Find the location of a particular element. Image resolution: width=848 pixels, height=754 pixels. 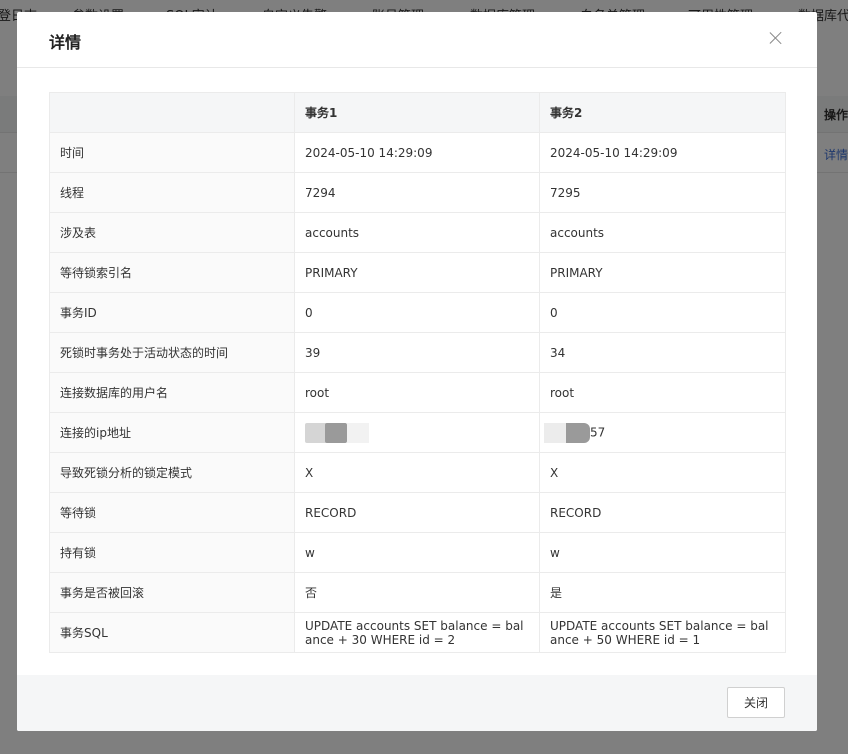

table-row: 连接数据库的用户名 root root is located at coordinates (417, 392).